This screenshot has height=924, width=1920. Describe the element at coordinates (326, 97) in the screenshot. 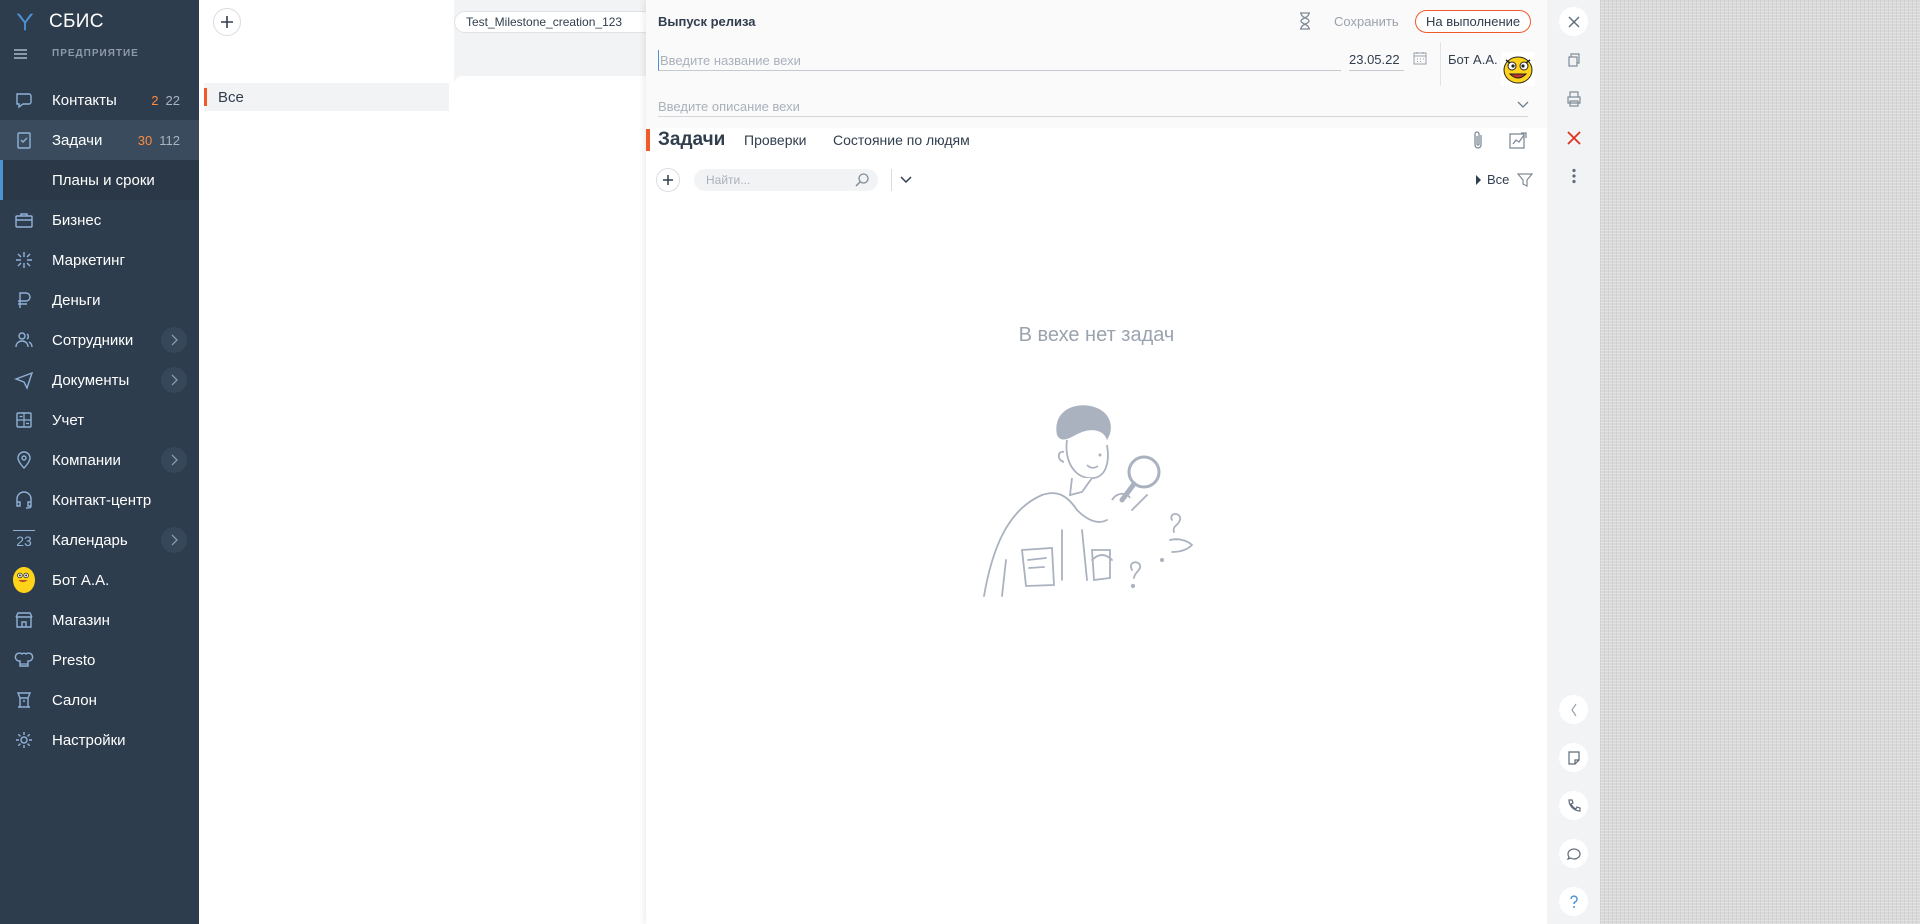

I see `folder-item-all: Все` at that location.